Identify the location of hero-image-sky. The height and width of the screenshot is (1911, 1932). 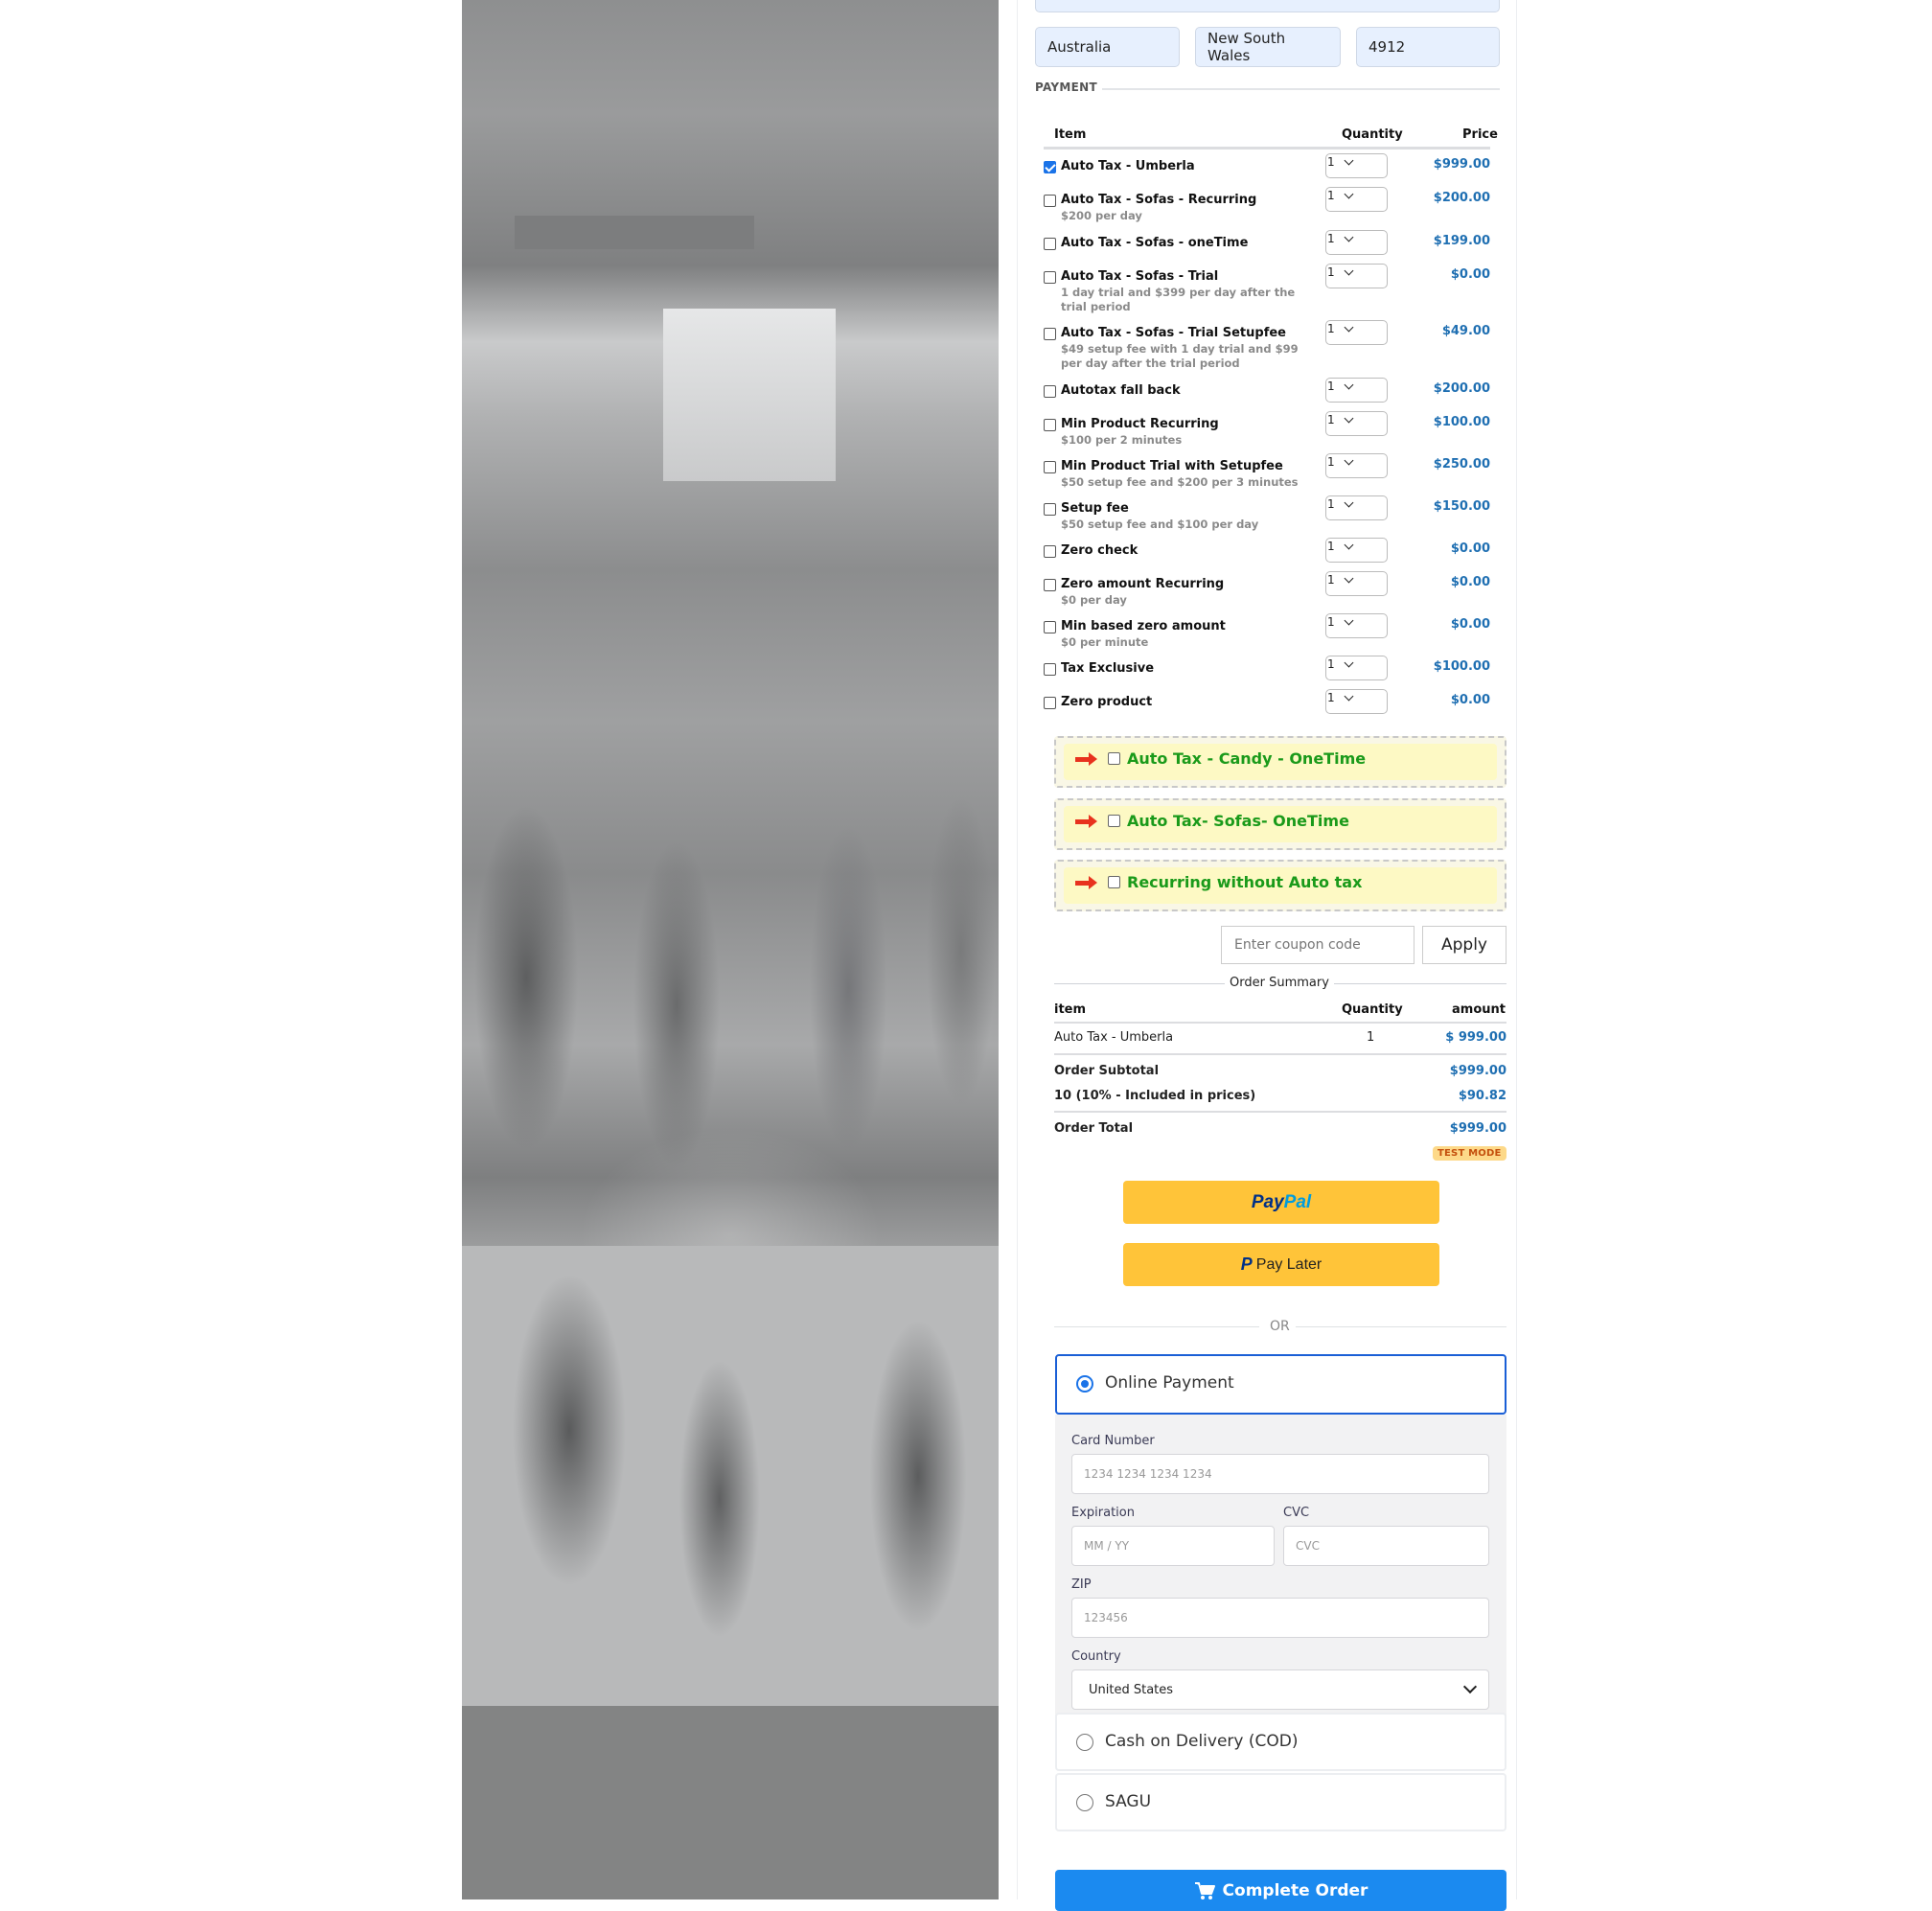
(749, 395).